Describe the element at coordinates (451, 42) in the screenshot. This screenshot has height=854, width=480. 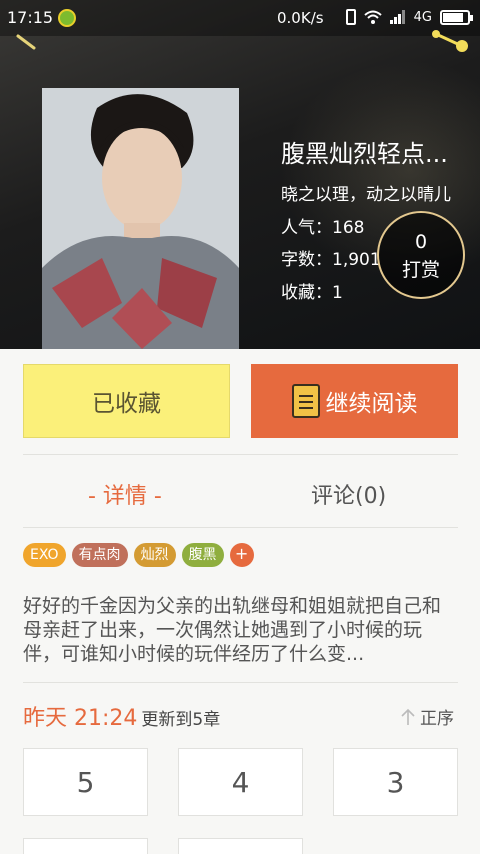
I see `share-icon` at that location.